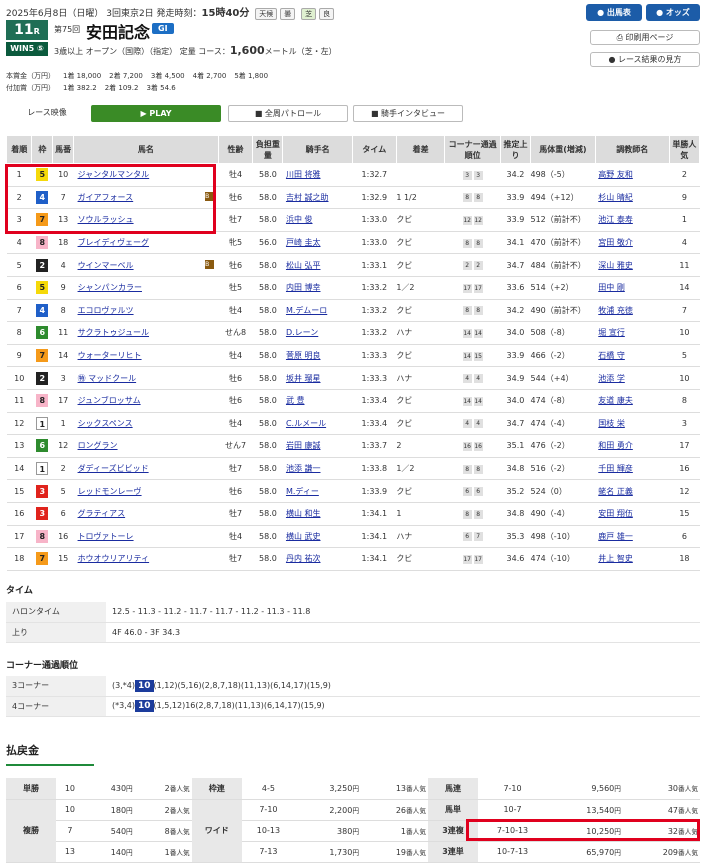 The image size is (708, 866). What do you see at coordinates (303, 558) in the screenshot?
I see `jockey-link: 丹内 祐次` at bounding box center [303, 558].